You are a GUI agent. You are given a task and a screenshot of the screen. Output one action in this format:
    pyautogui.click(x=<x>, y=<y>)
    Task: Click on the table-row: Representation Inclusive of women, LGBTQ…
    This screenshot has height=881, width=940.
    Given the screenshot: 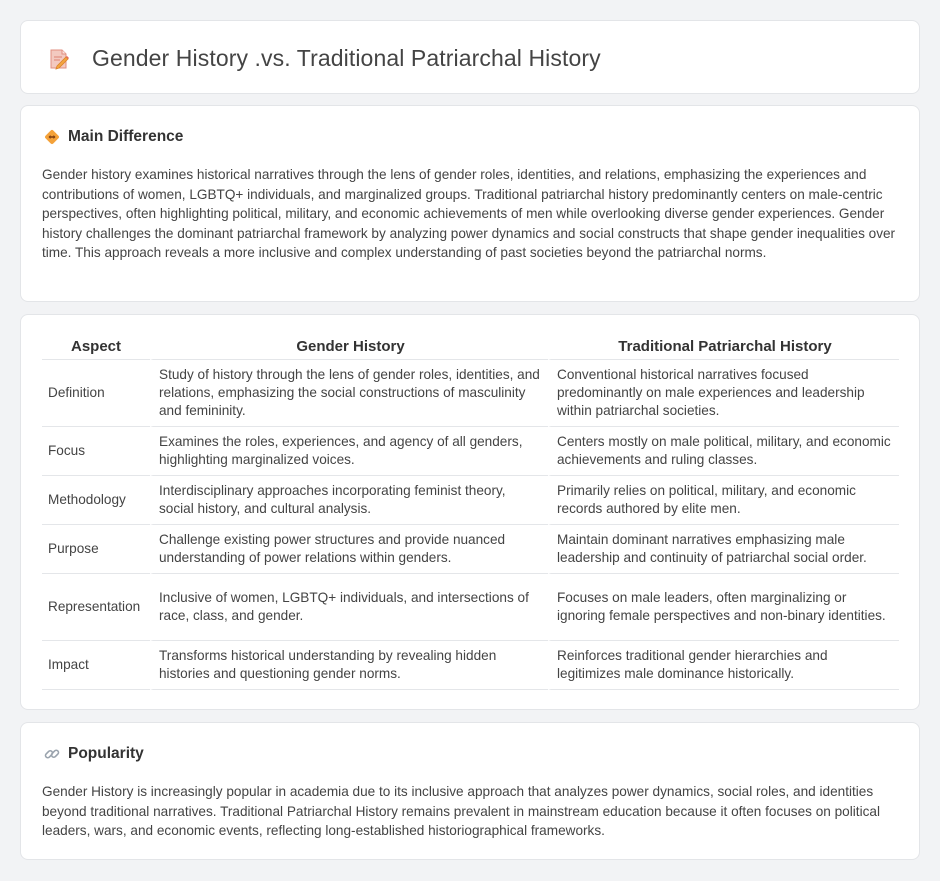 What is the action you would take?
    pyautogui.click(x=470, y=607)
    